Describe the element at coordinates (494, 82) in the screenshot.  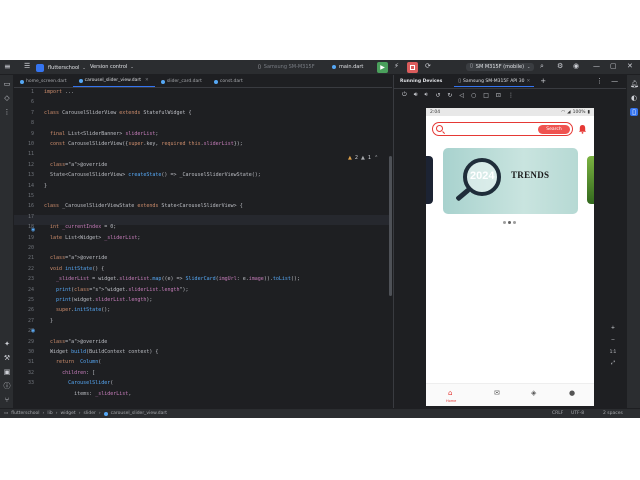
I see `device-tab: ▯ Samsung SM-M315F API 30 ✕` at that location.